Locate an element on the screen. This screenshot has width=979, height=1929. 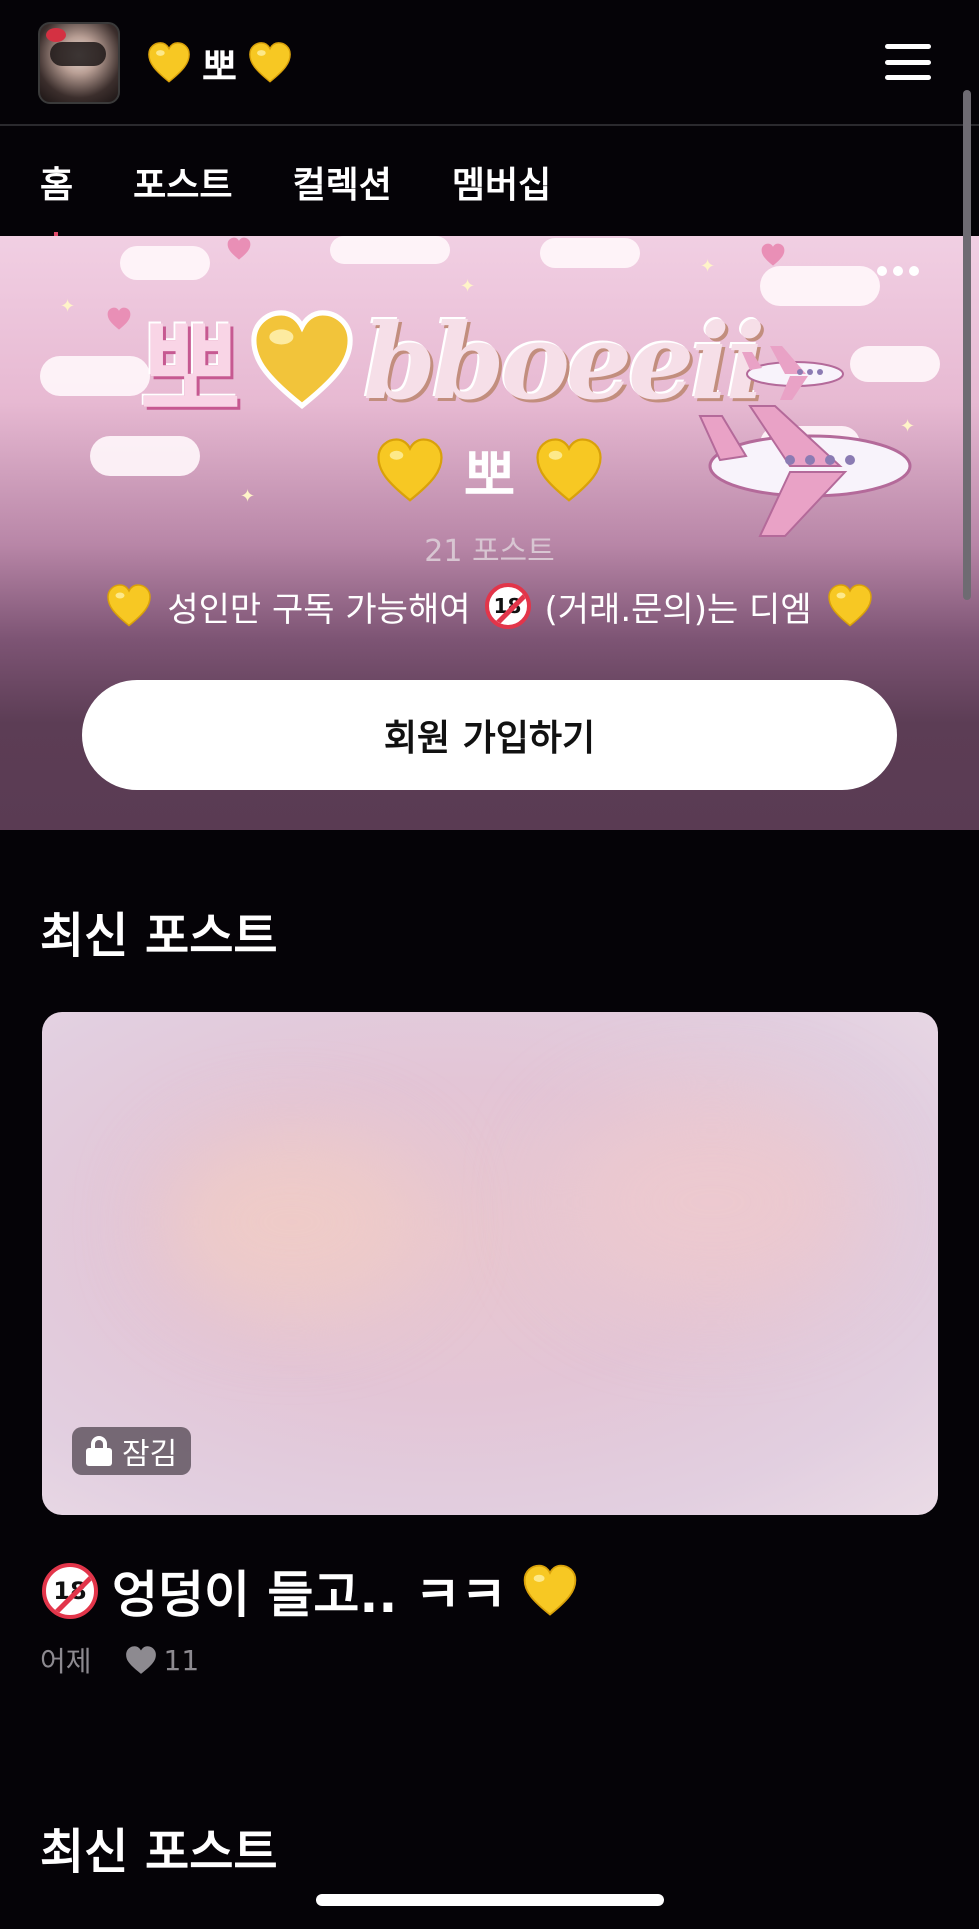
creator-bio: 성인만 구독 가능해여 18 (거래.문의)는 디엠 is located at coordinates (489, 606).